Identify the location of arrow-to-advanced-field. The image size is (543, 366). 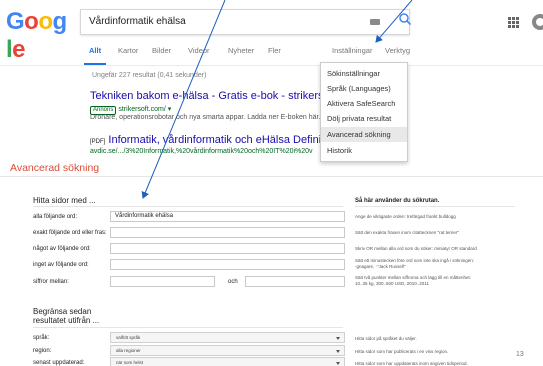
(183, 99).